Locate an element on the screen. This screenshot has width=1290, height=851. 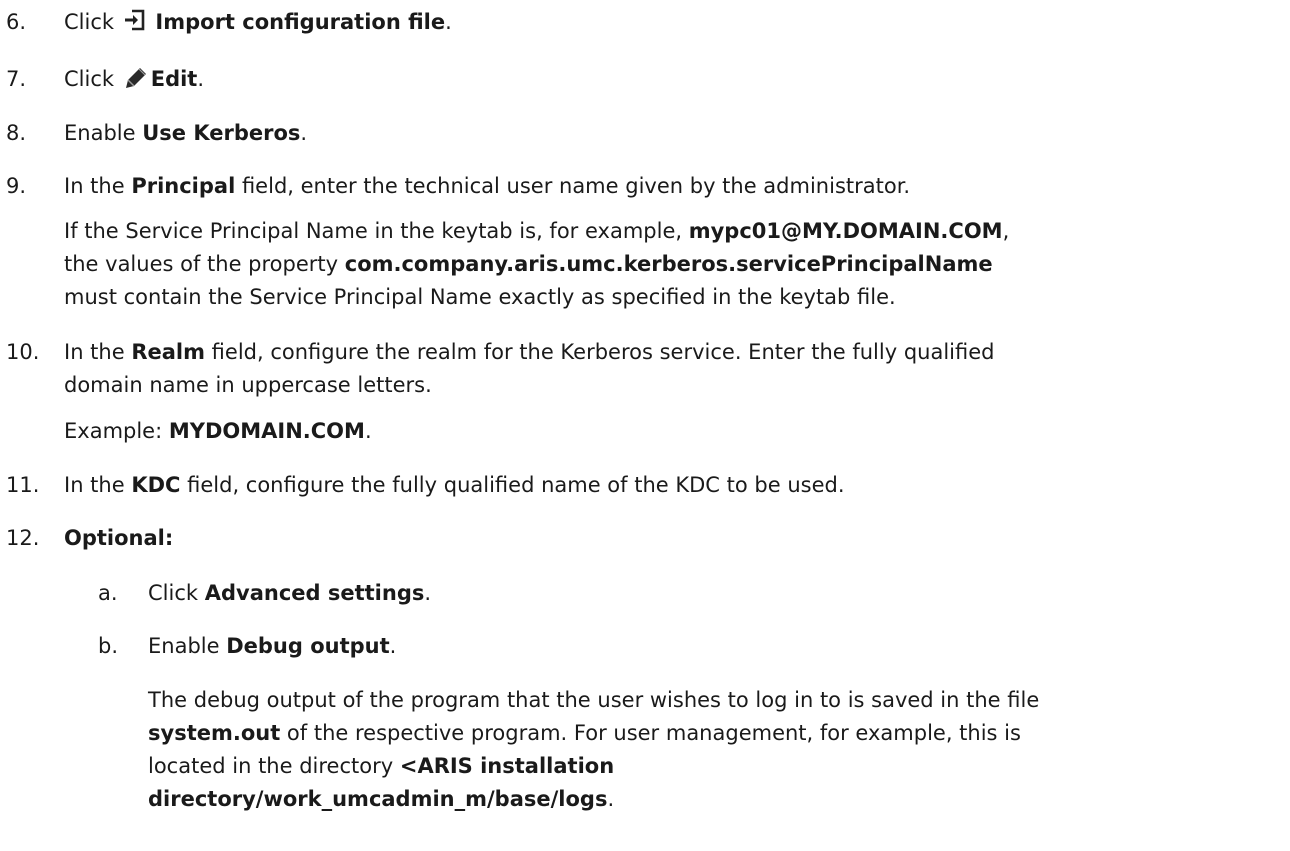
substep-label: a. is located at coordinates (108, 593).